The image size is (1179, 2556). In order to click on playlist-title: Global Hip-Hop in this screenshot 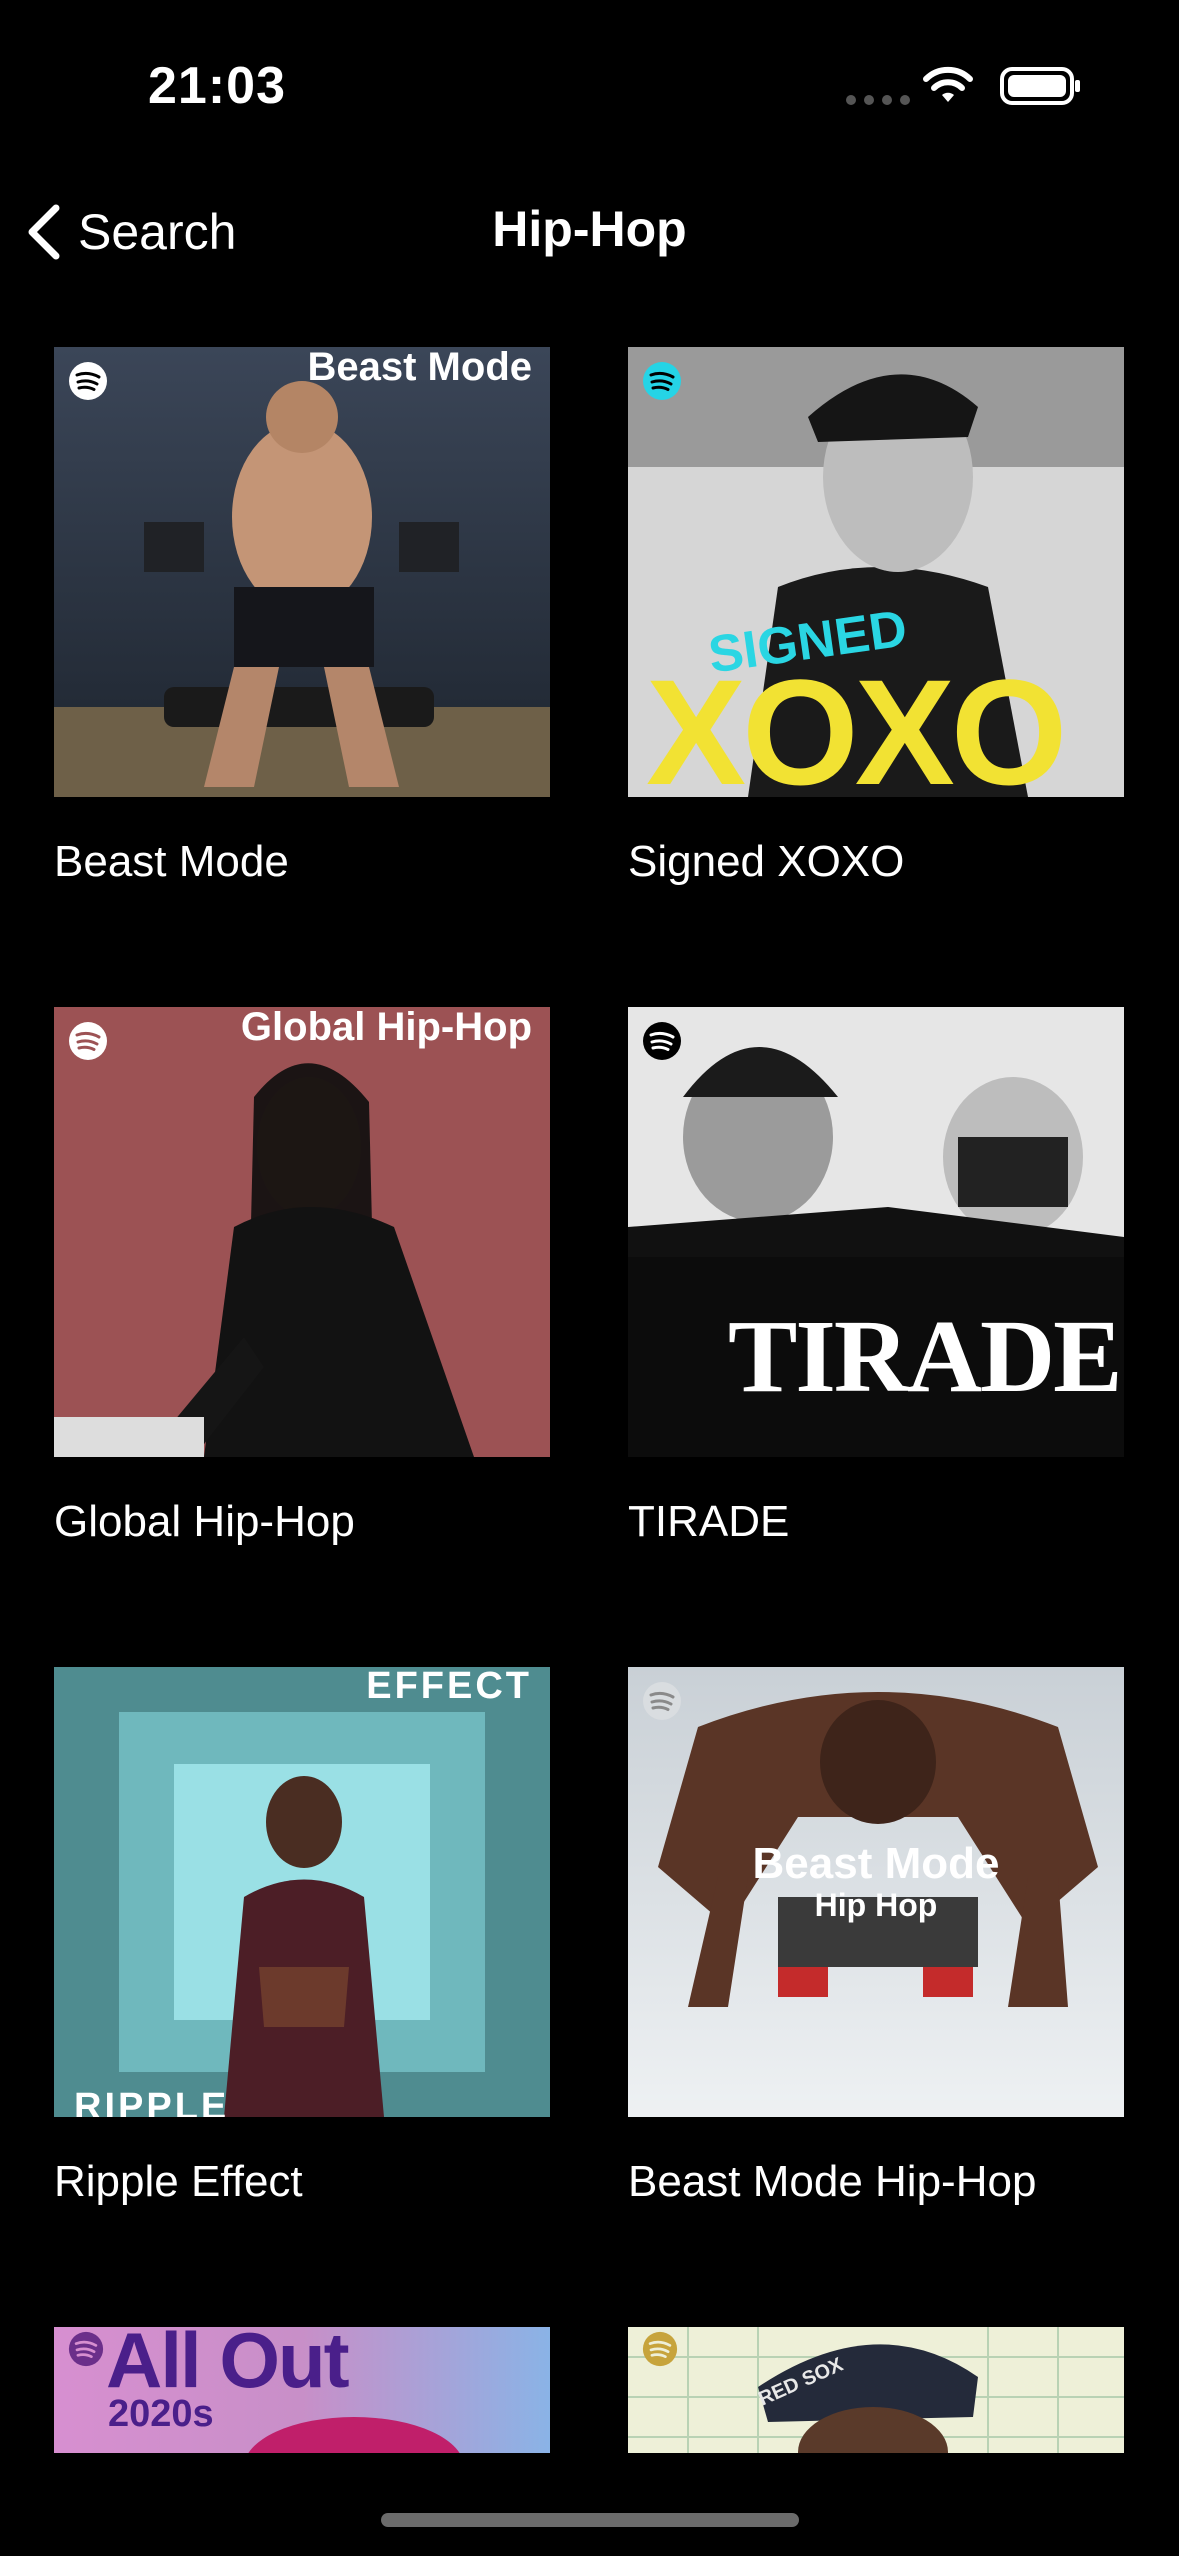, I will do `click(204, 1521)`.